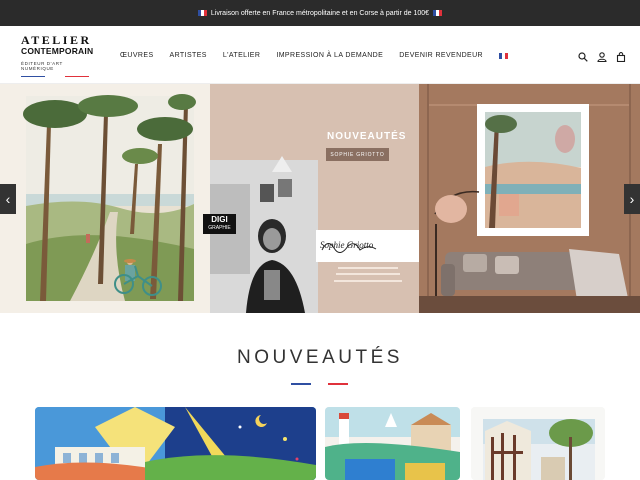 Image resolution: width=640 pixels, height=480 pixels. I want to click on slider-prev-button: ‹, so click(8, 199).